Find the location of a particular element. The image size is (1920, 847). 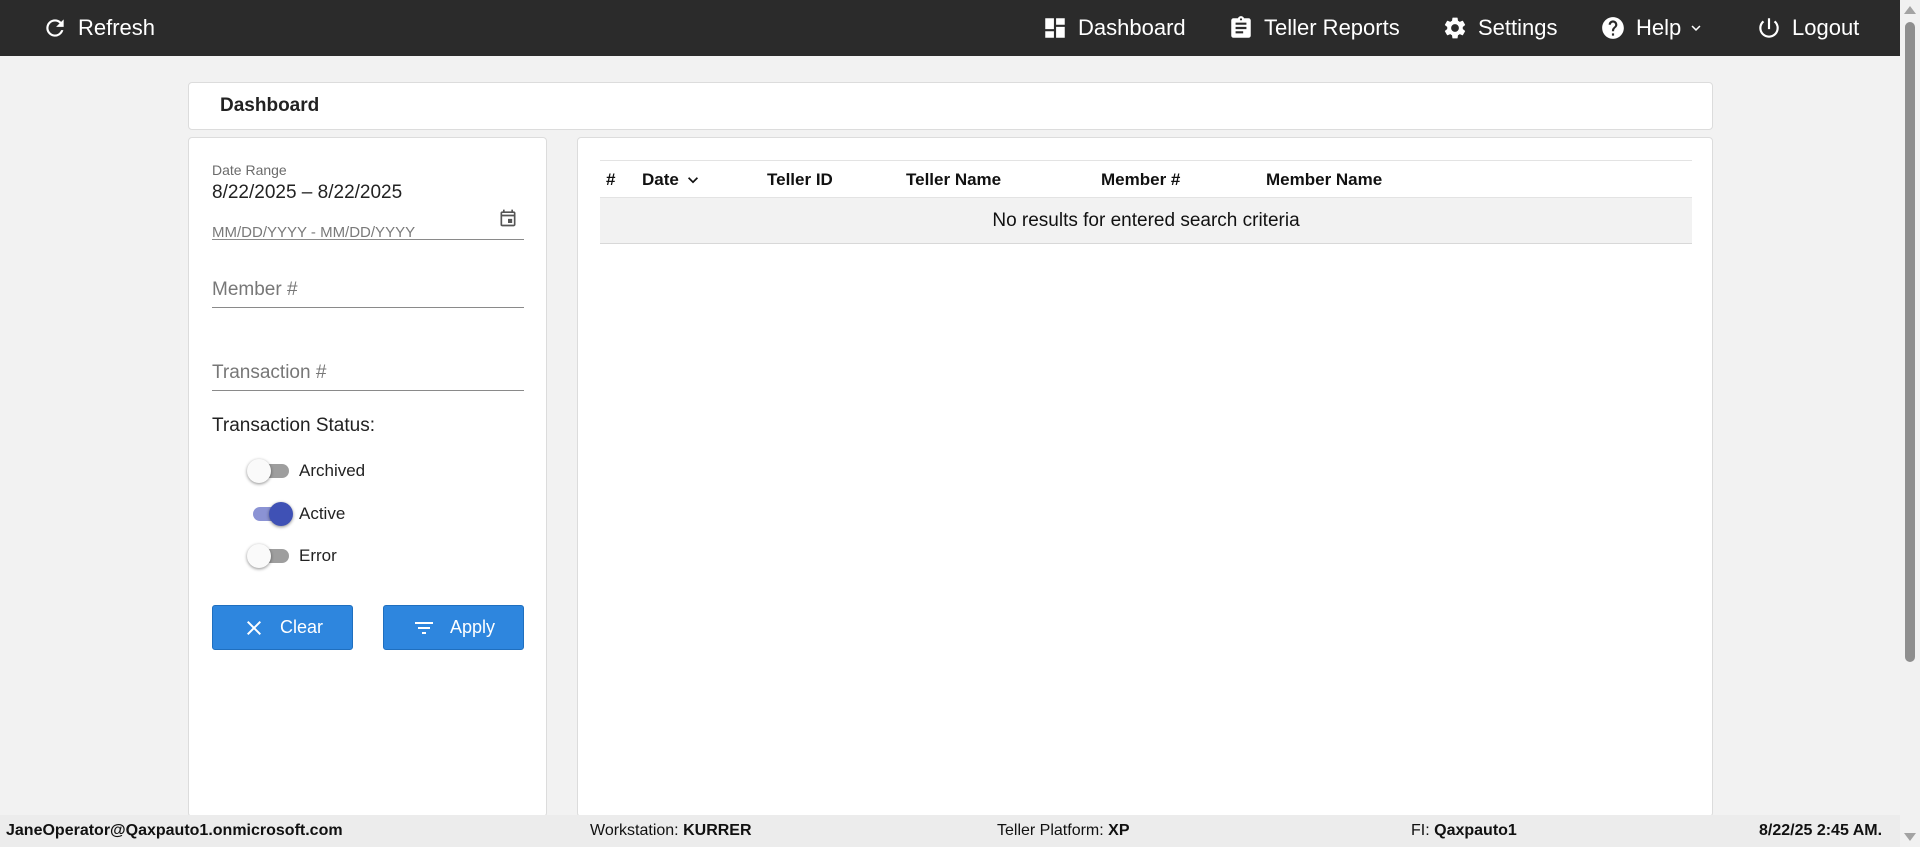

nav-help: Help is located at coordinates (1652, 28).